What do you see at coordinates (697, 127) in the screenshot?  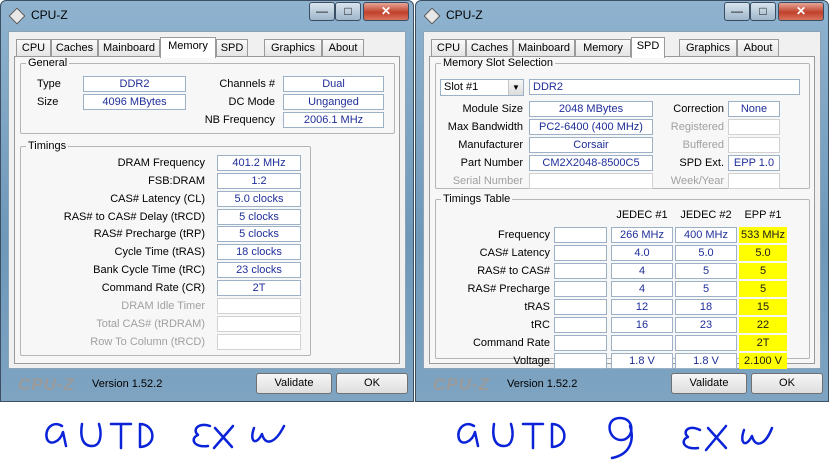 I see `registered-label: Registered` at bounding box center [697, 127].